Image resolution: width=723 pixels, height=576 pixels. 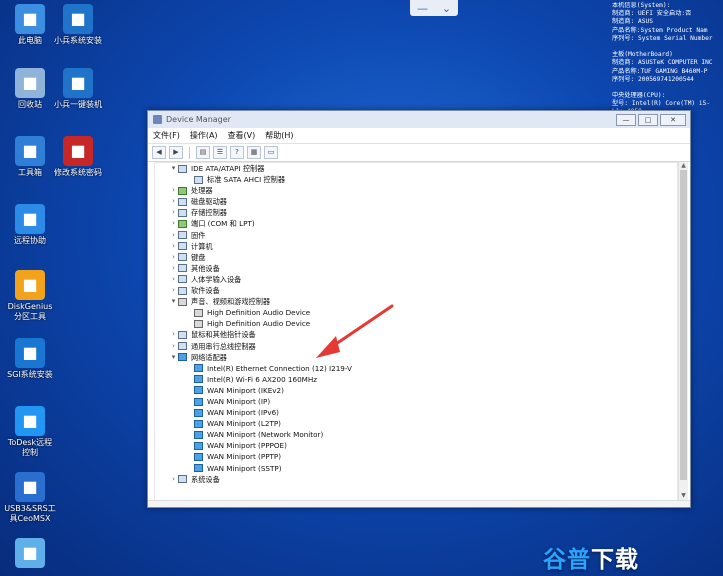 What do you see at coordinates (176, 152) in the screenshot?
I see `forward-icon: ▶` at bounding box center [176, 152].